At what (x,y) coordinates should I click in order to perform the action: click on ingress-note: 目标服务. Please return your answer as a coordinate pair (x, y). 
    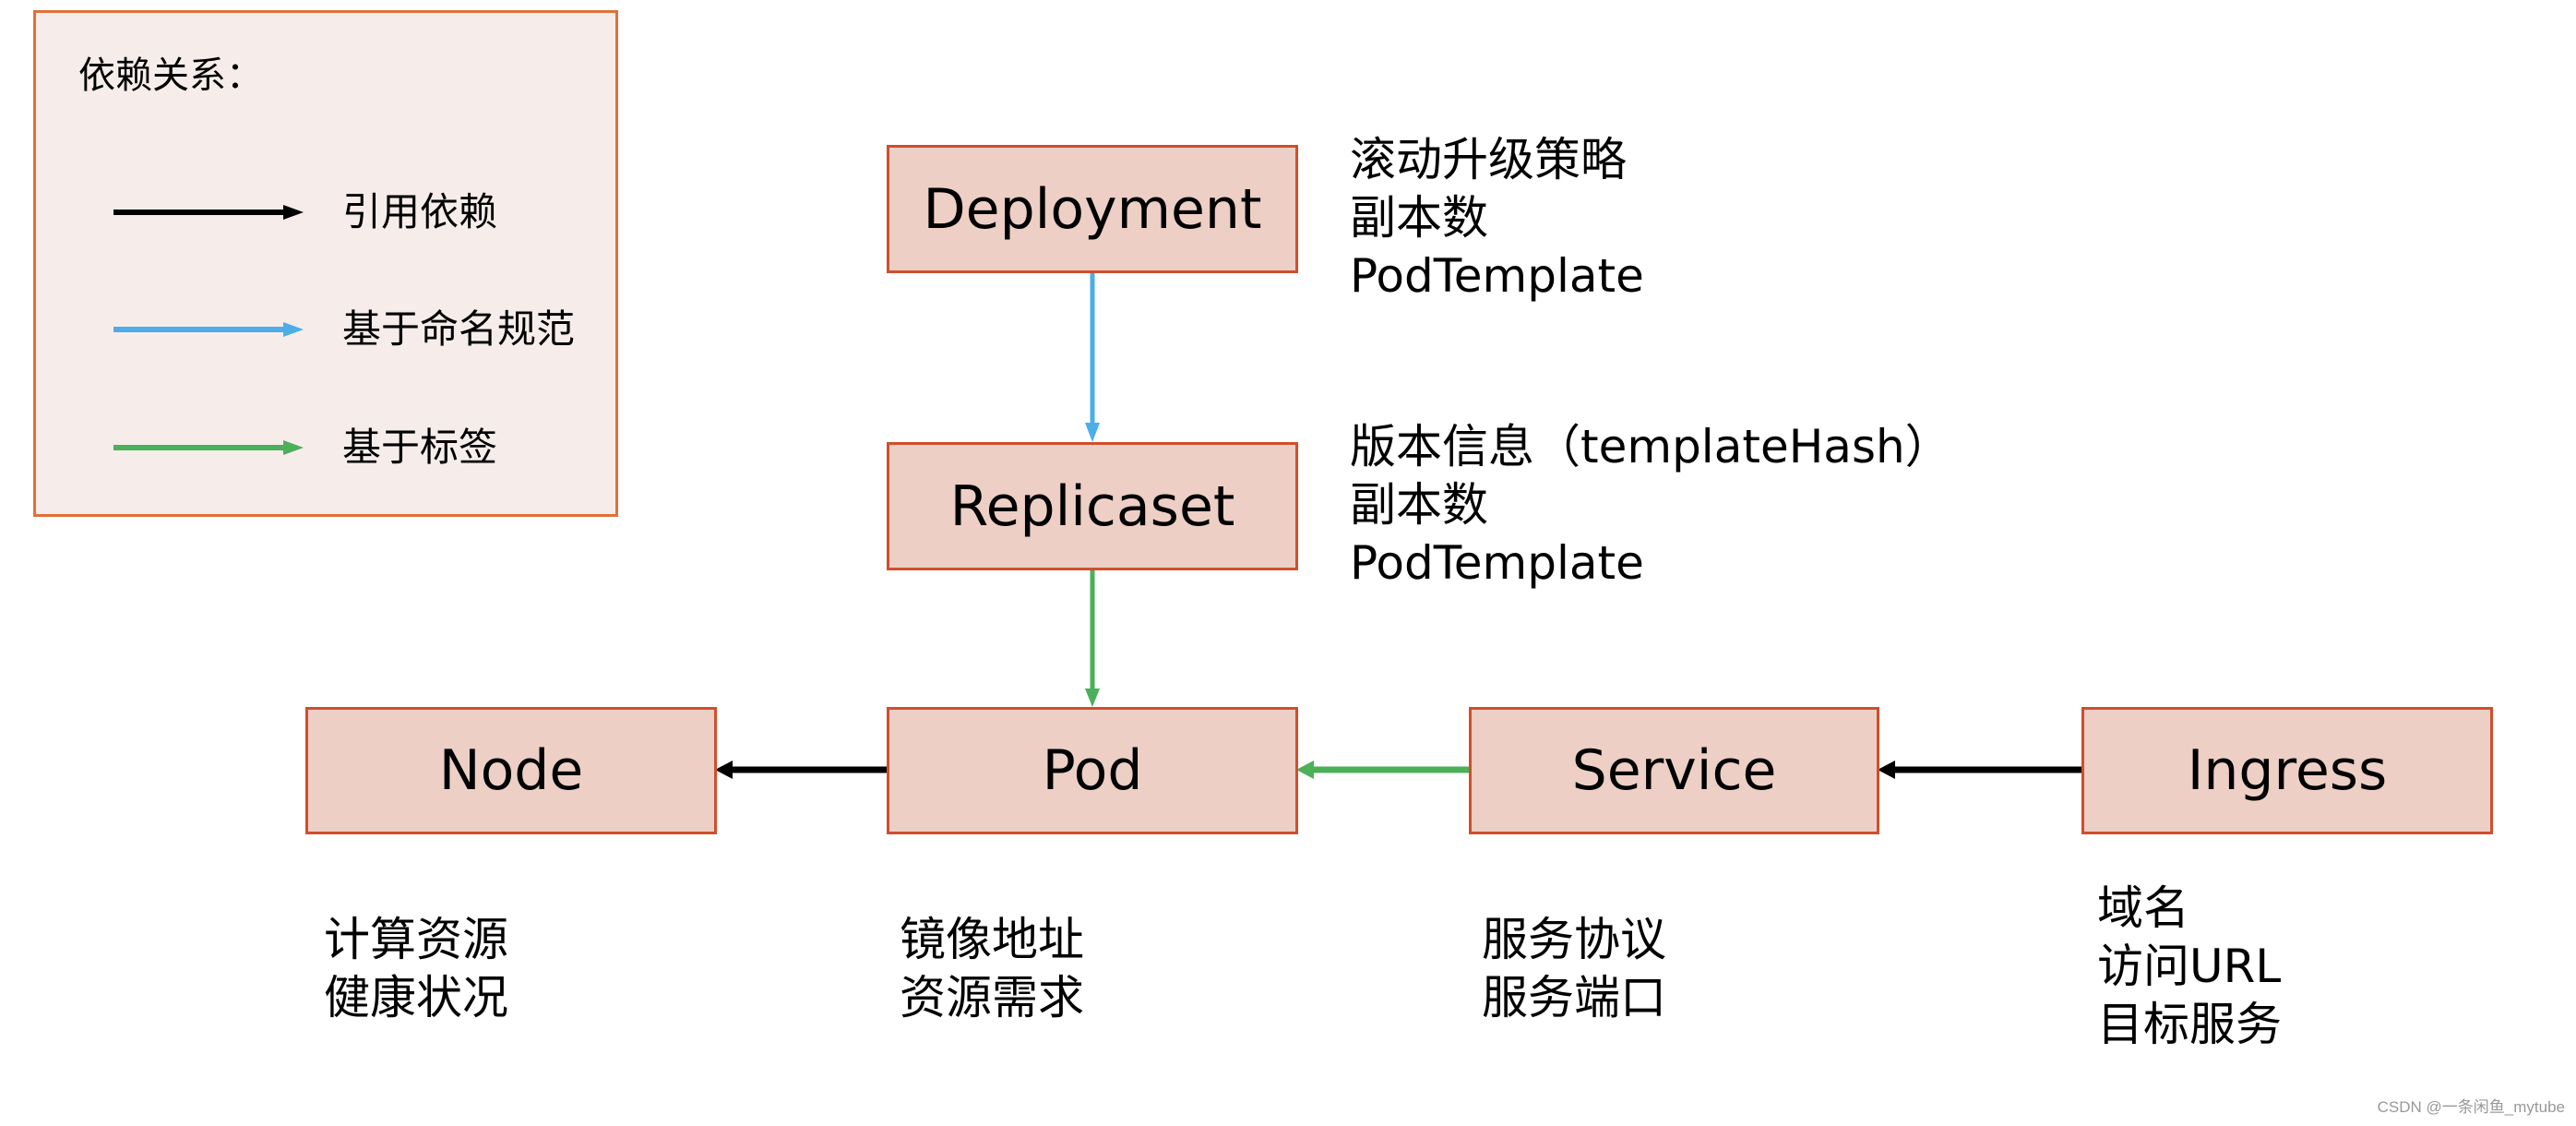
    Looking at the image, I should click on (2189, 1025).